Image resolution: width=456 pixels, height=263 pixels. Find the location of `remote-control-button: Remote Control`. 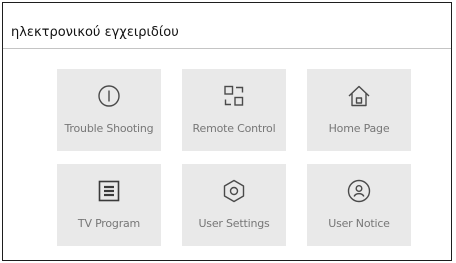

remote-control-button: Remote Control is located at coordinates (234, 110).